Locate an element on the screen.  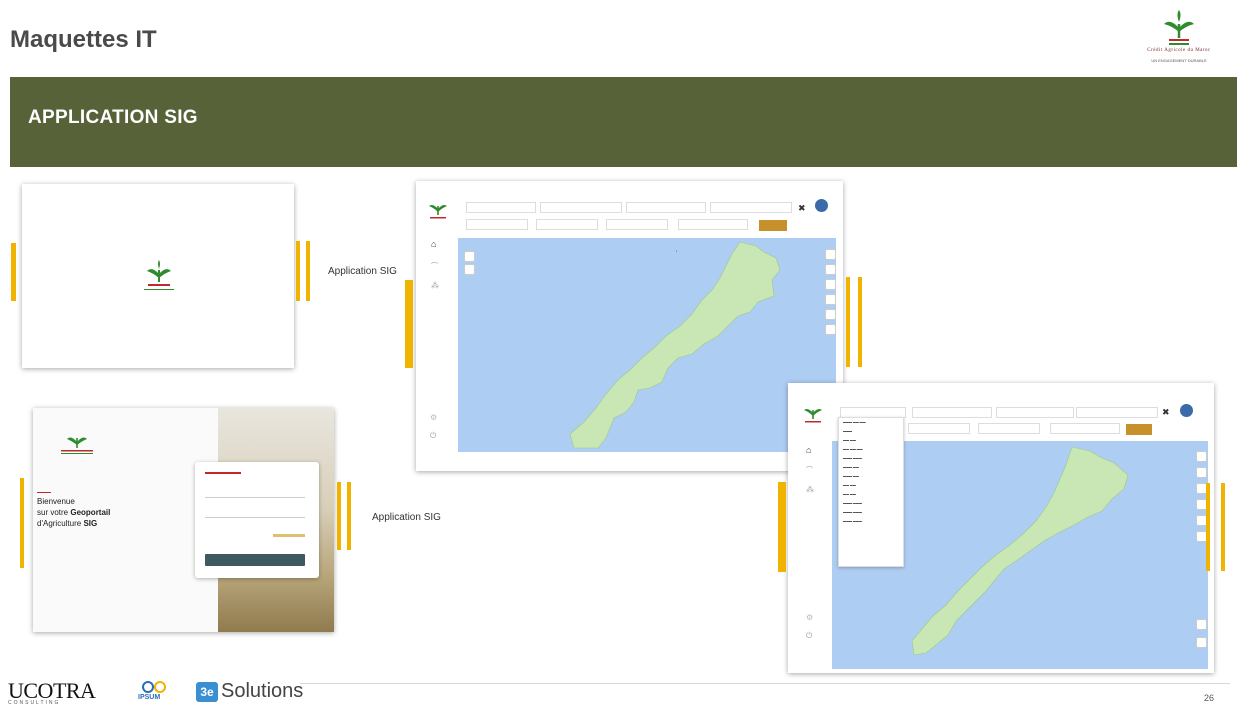
ipsum-text: IPSUM is located at coordinates (149, 697).